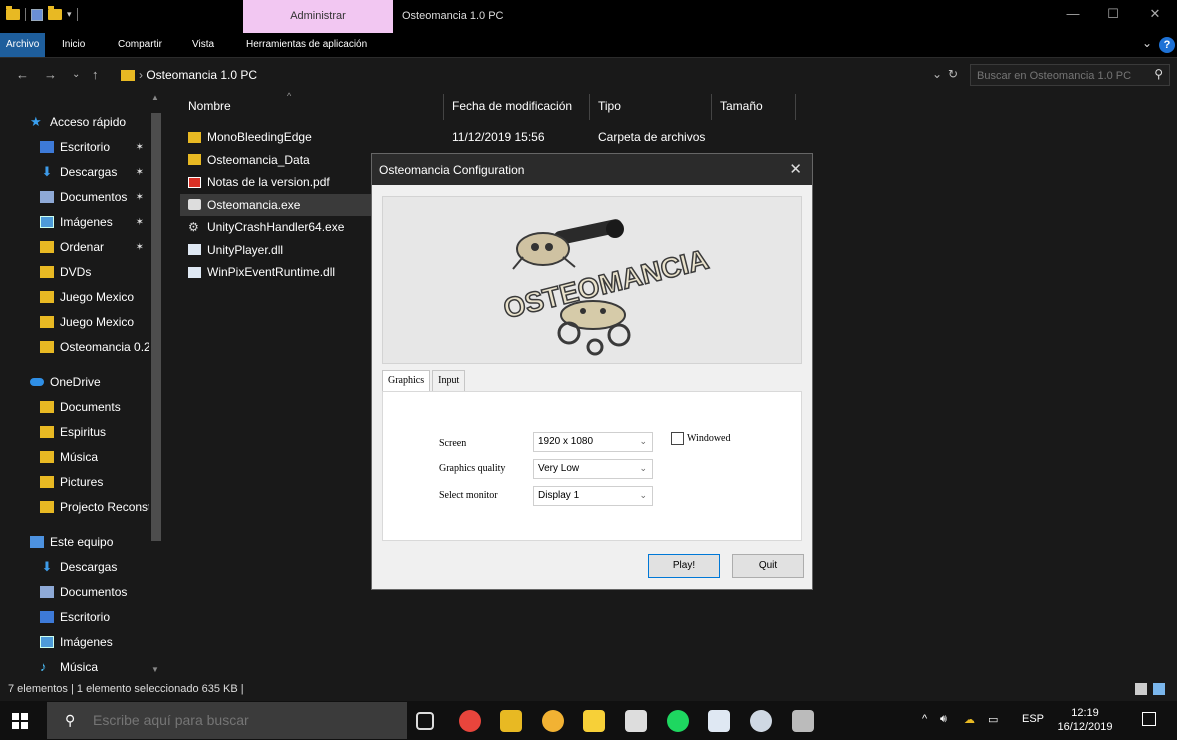 This screenshot has height=740, width=1177. Describe the element at coordinates (449, 381) in the screenshot. I see `tab-input: Input` at that location.